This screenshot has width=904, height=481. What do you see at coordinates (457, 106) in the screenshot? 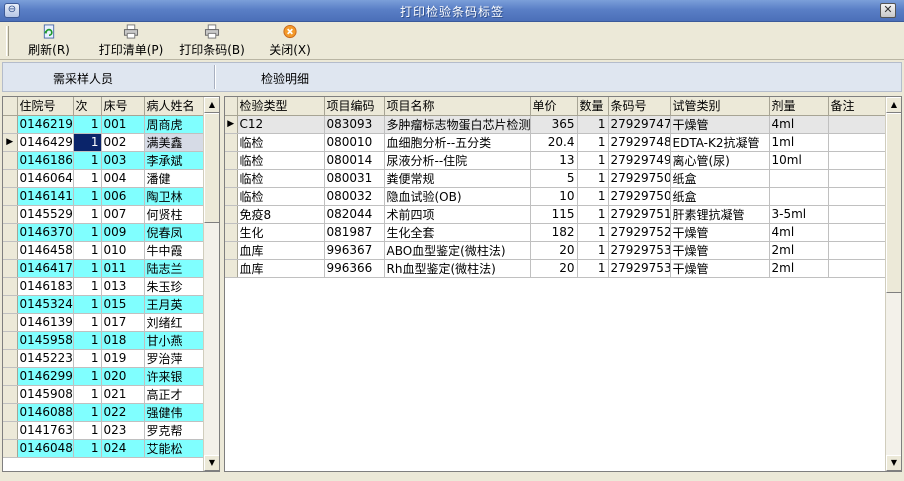
I see `column-header: 项目名称` at bounding box center [457, 106].